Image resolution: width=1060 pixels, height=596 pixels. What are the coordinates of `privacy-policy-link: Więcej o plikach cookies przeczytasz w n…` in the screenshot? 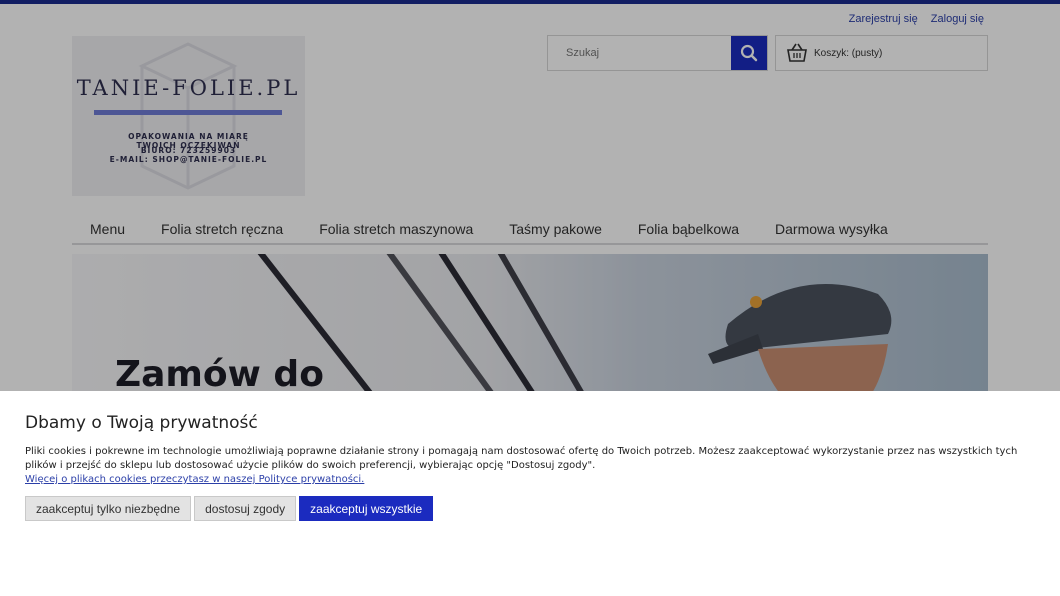 It's located at (530, 480).